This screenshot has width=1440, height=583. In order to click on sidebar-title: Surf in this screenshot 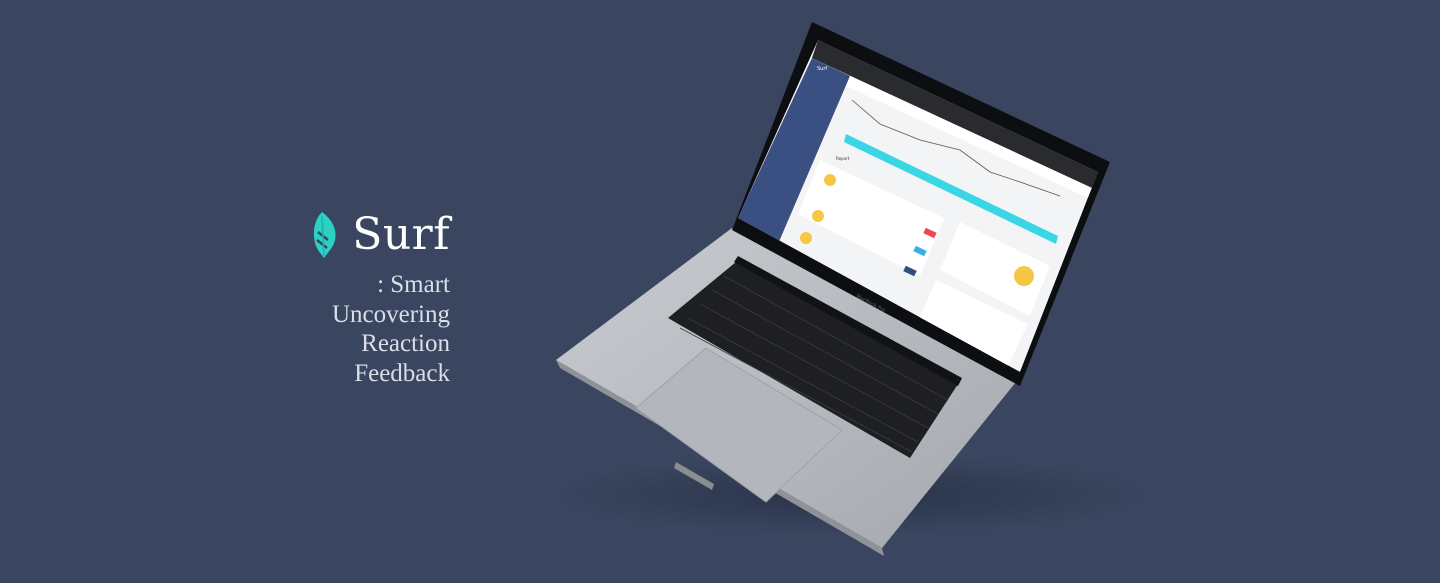, I will do `click(822, 69)`.